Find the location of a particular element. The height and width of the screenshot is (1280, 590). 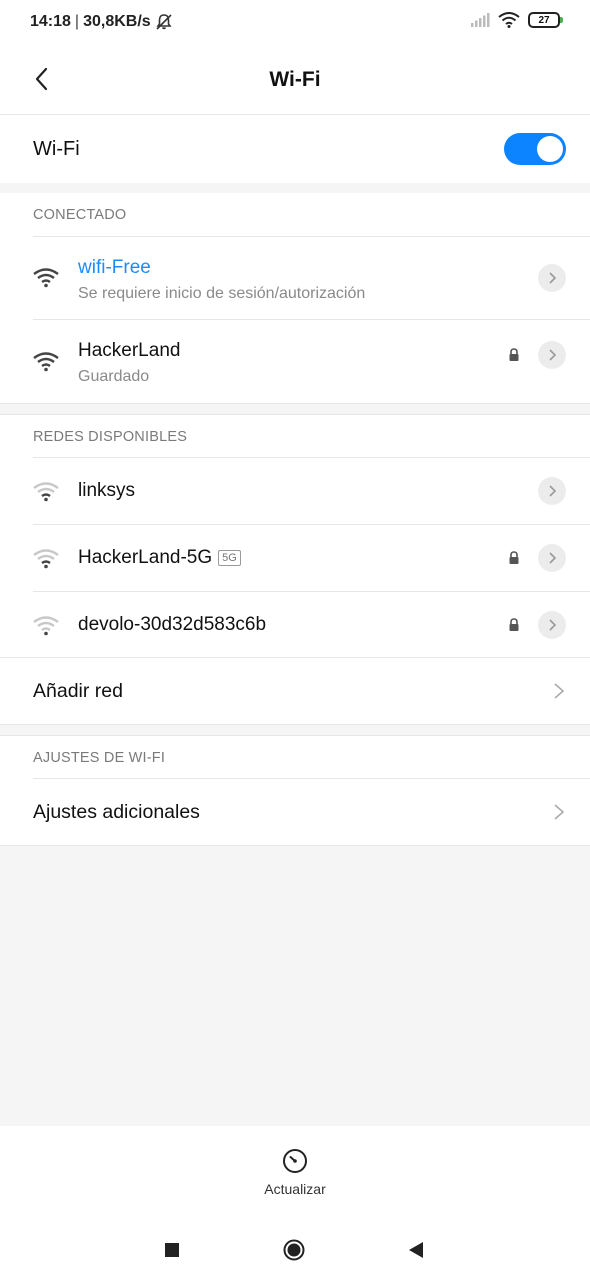

status-bar: 14:18 | 30,8KB/s 27 is located at coordinates (295, 23).